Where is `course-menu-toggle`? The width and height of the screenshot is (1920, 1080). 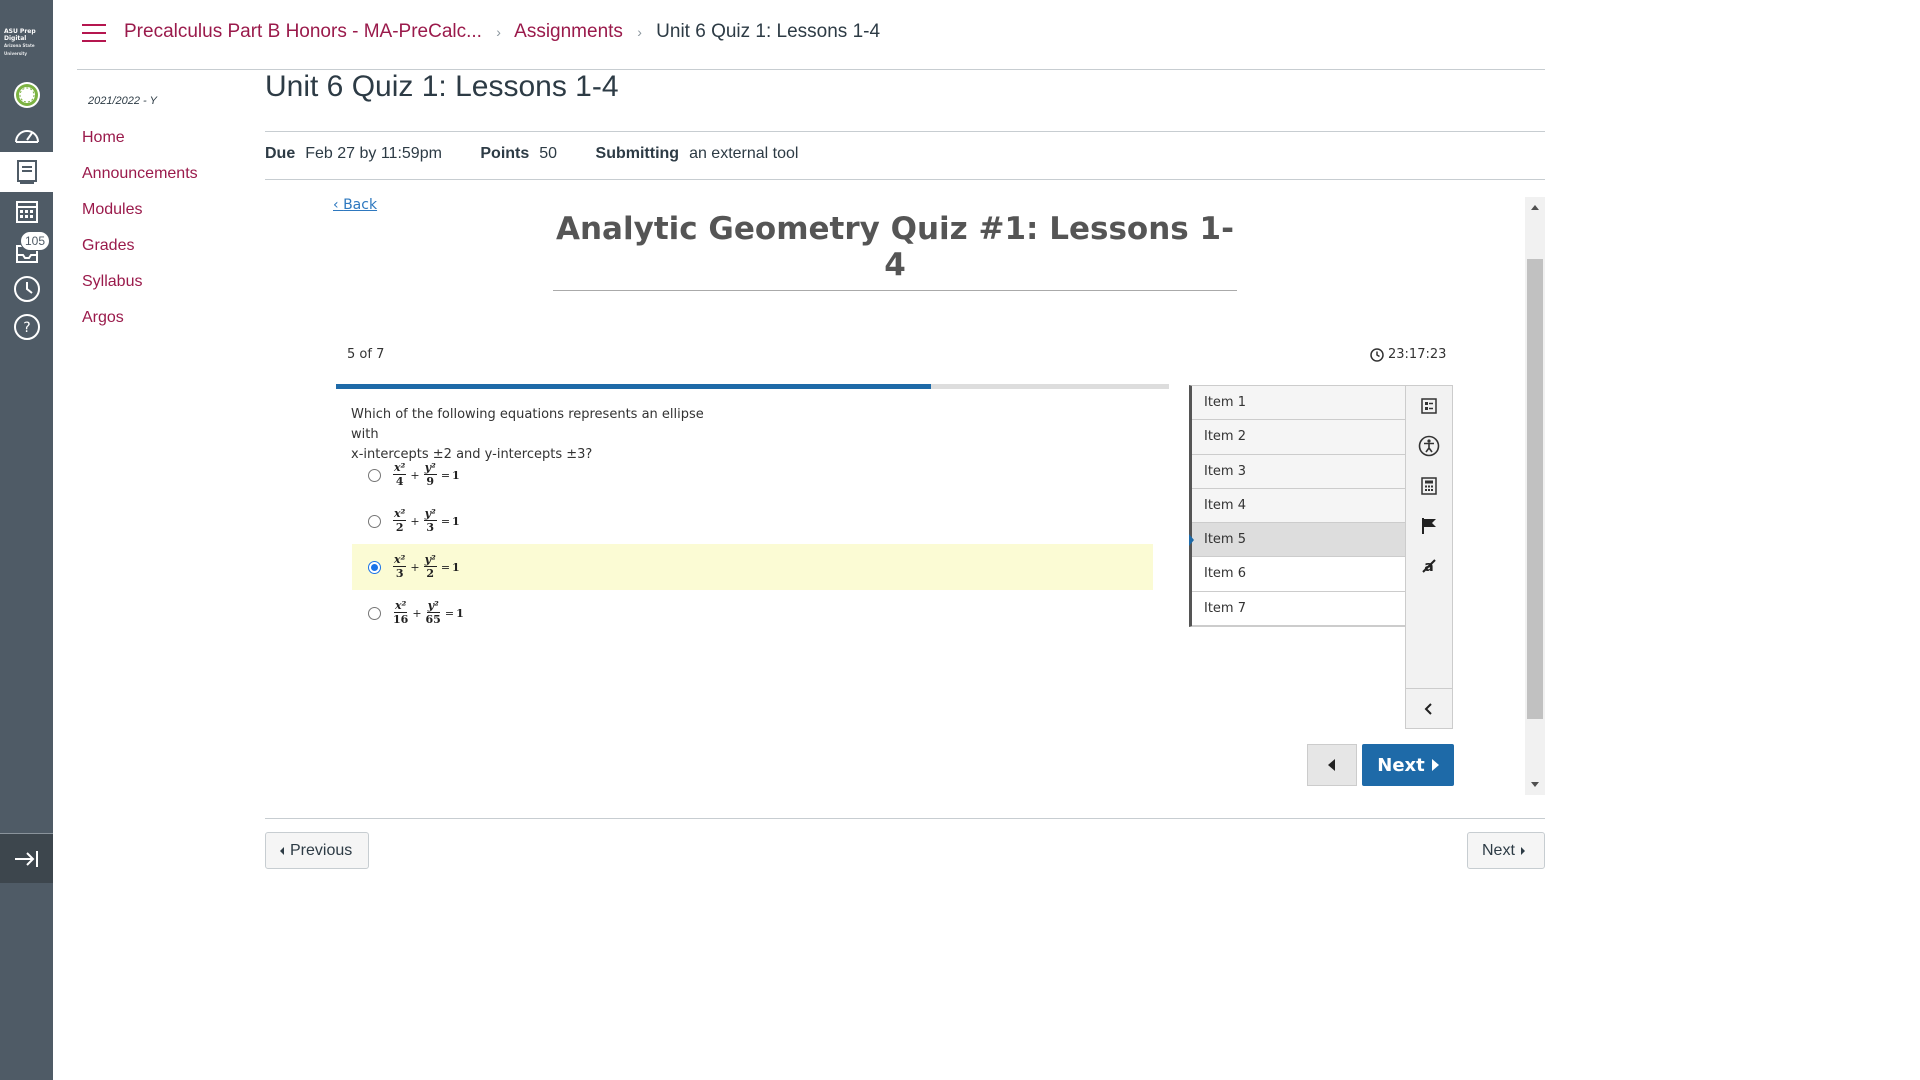 course-menu-toggle is located at coordinates (94, 34).